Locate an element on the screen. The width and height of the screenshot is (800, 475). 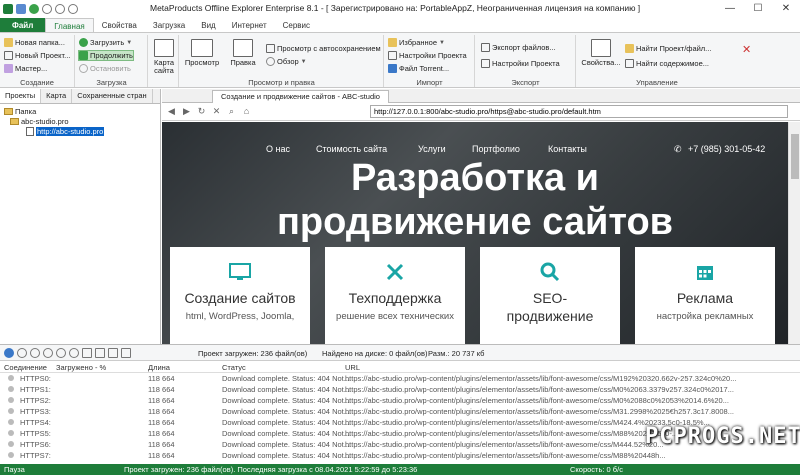
load-button: Загрузить ▼ is located at coordinates (105, 42).